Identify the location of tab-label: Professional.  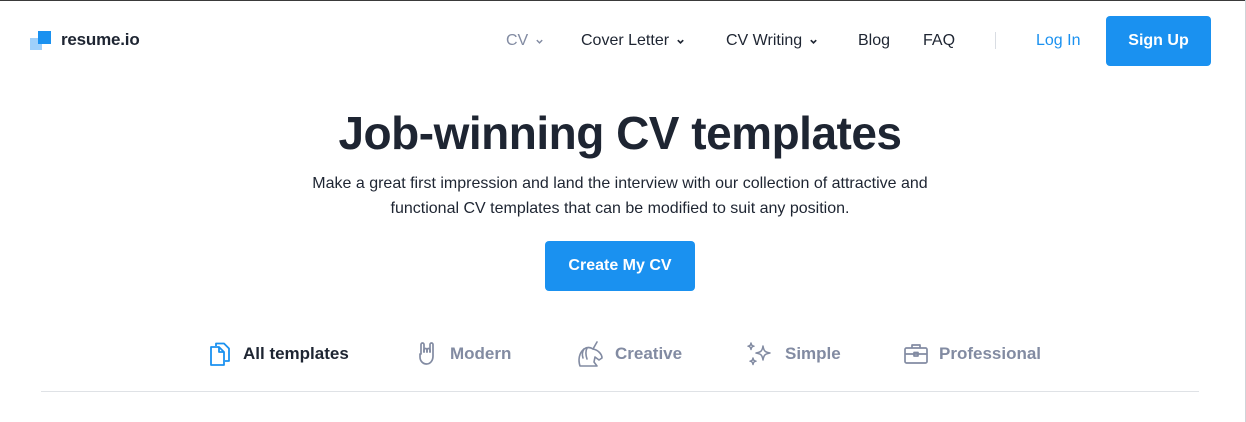
(990, 353).